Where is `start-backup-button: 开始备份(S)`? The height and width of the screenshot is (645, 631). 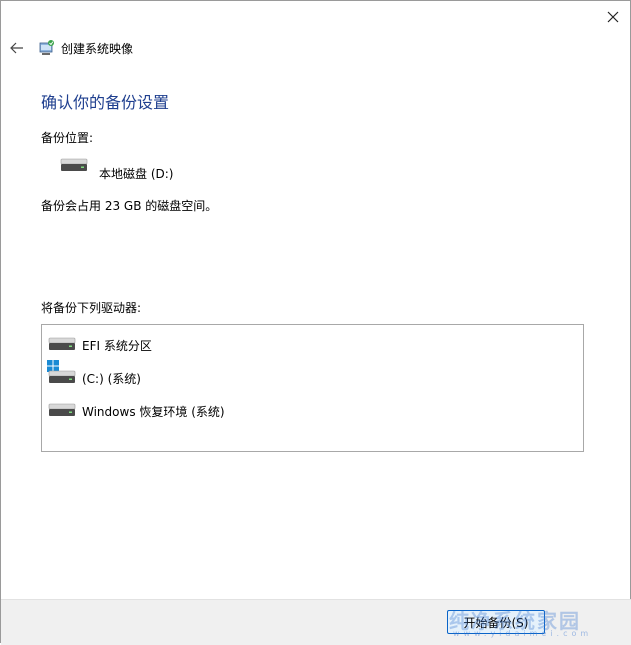 start-backup-button: 开始备份(S) is located at coordinates (496, 622).